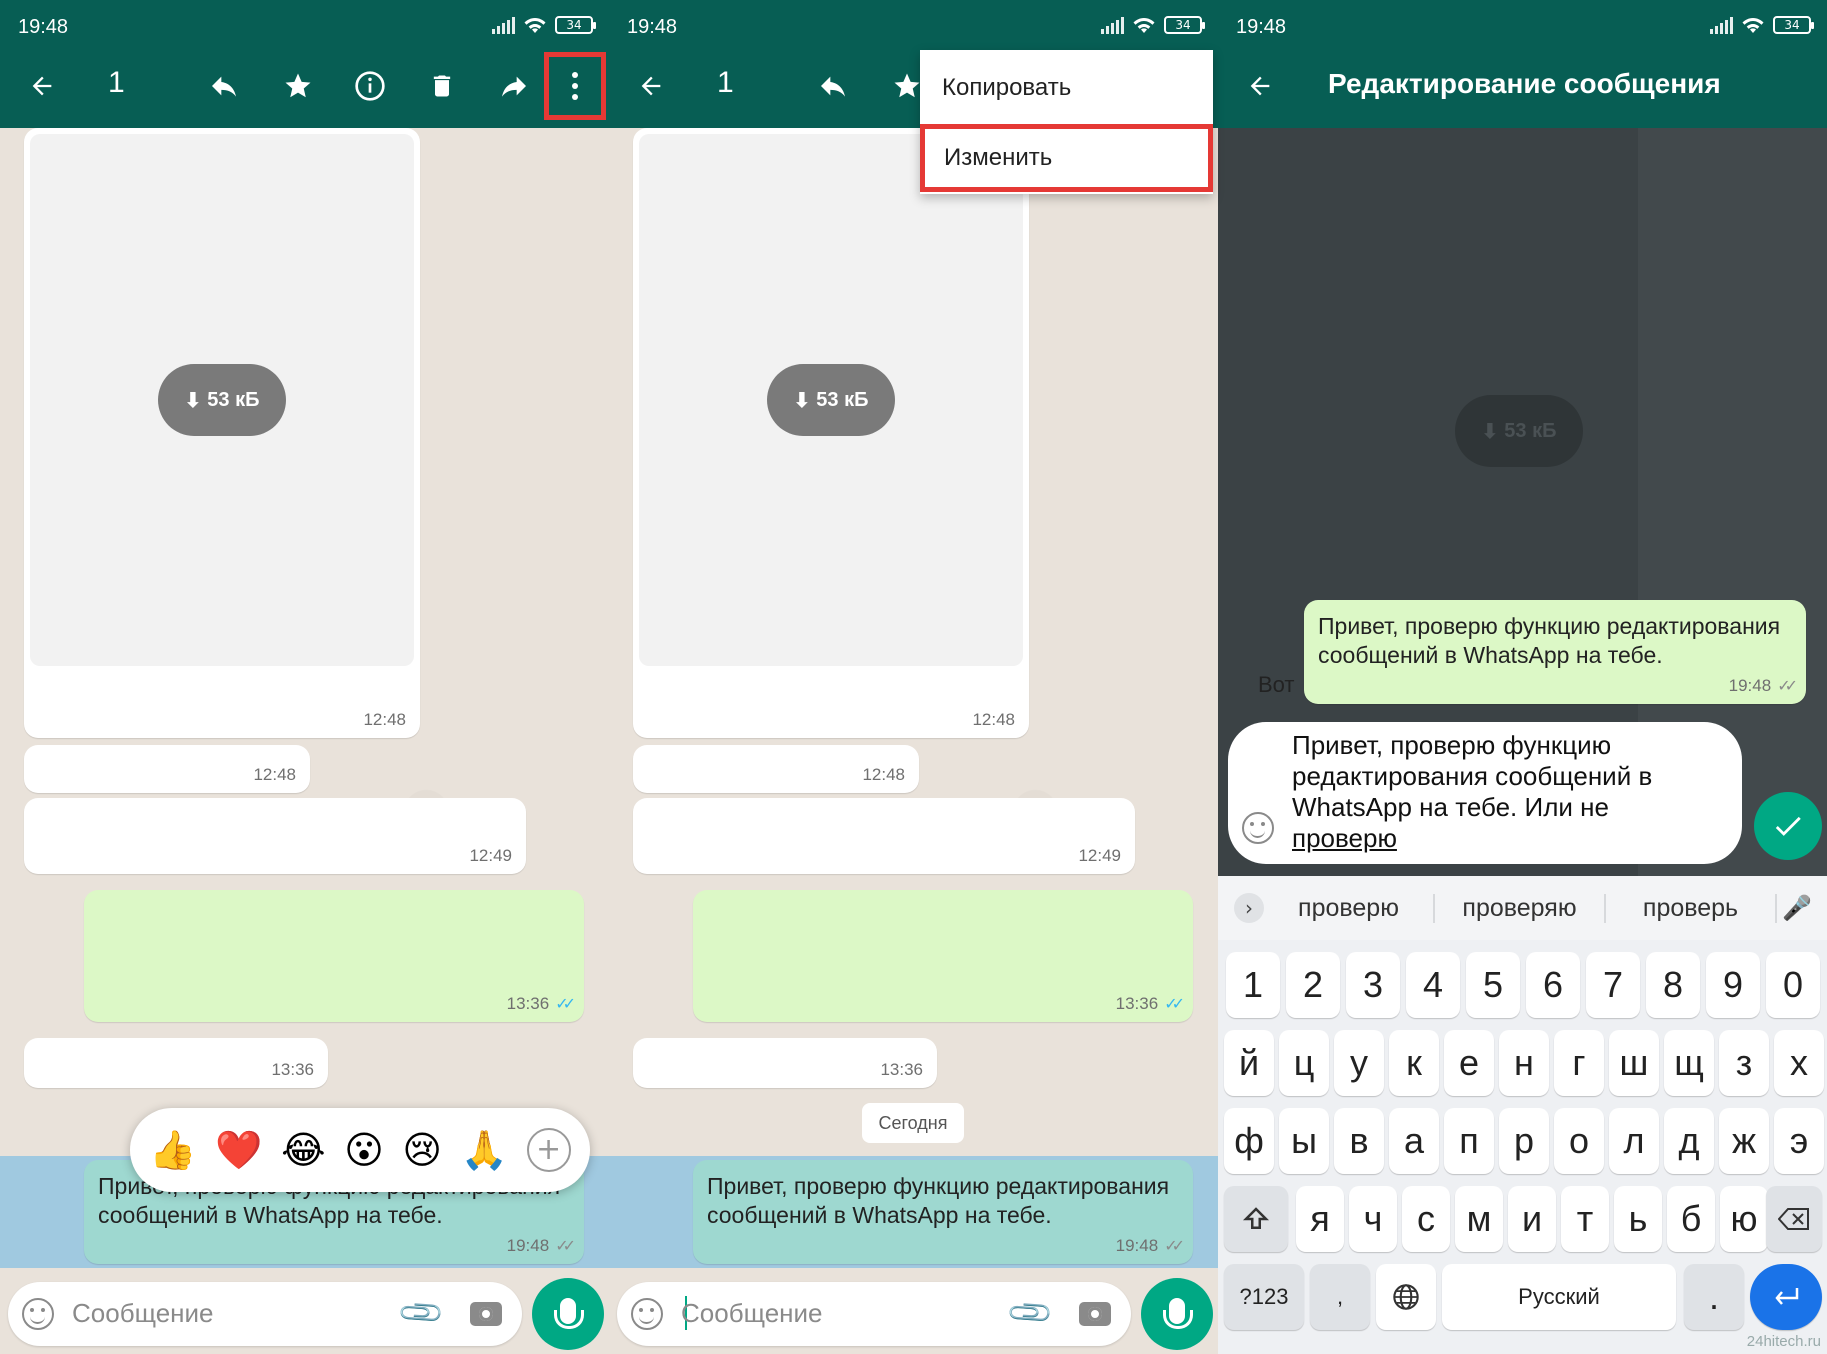 This screenshot has width=1827, height=1354. I want to click on key-0: 0, so click(1793, 985).